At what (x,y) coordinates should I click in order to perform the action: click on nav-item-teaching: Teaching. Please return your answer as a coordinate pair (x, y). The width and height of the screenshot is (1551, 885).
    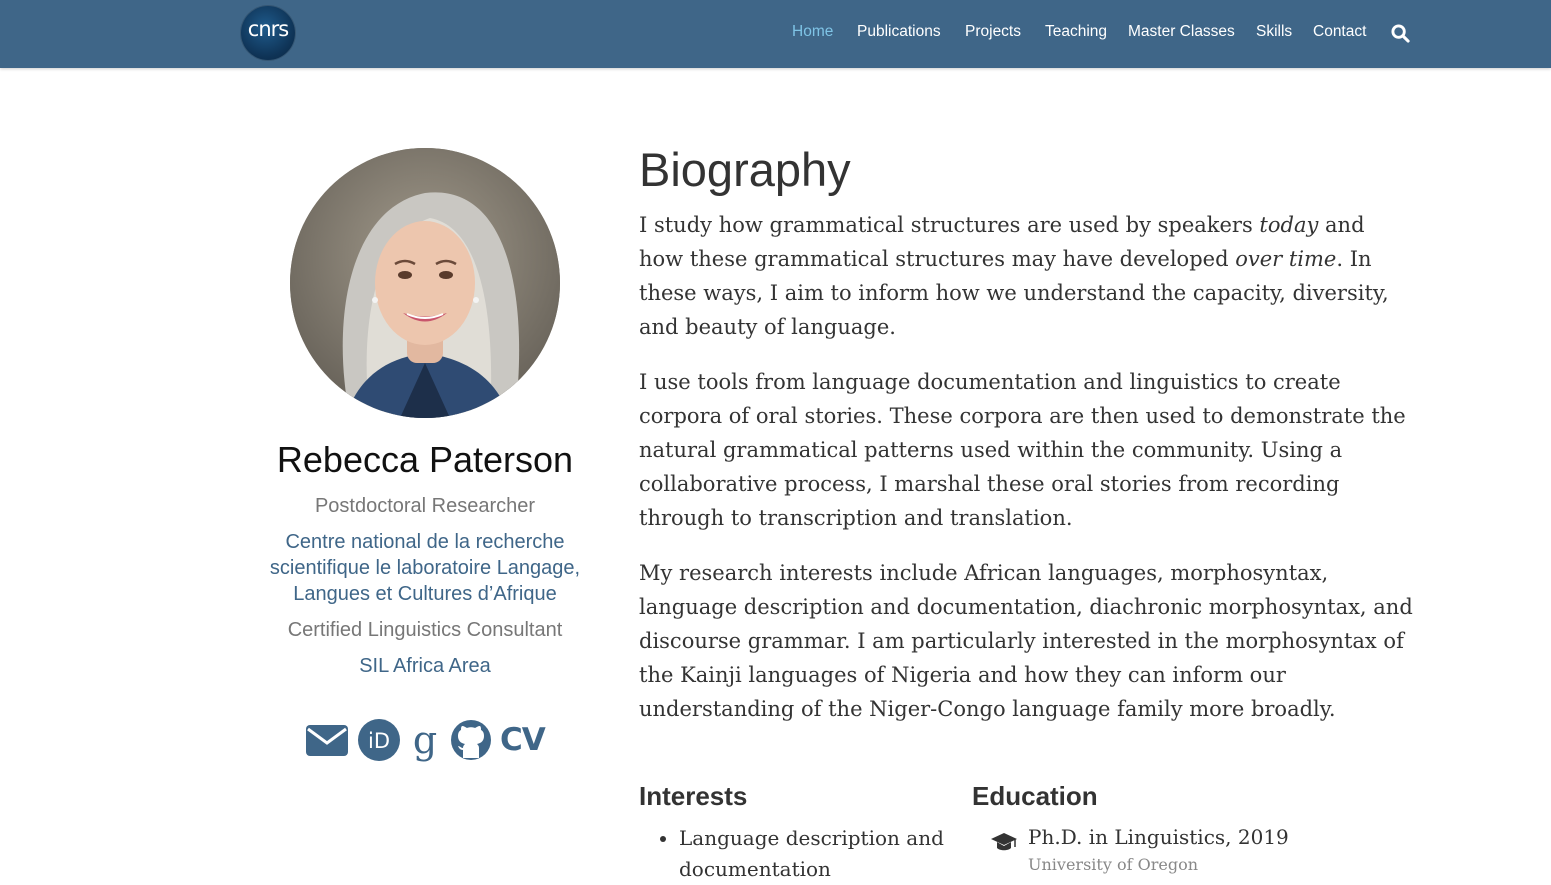
    Looking at the image, I should click on (1076, 32).